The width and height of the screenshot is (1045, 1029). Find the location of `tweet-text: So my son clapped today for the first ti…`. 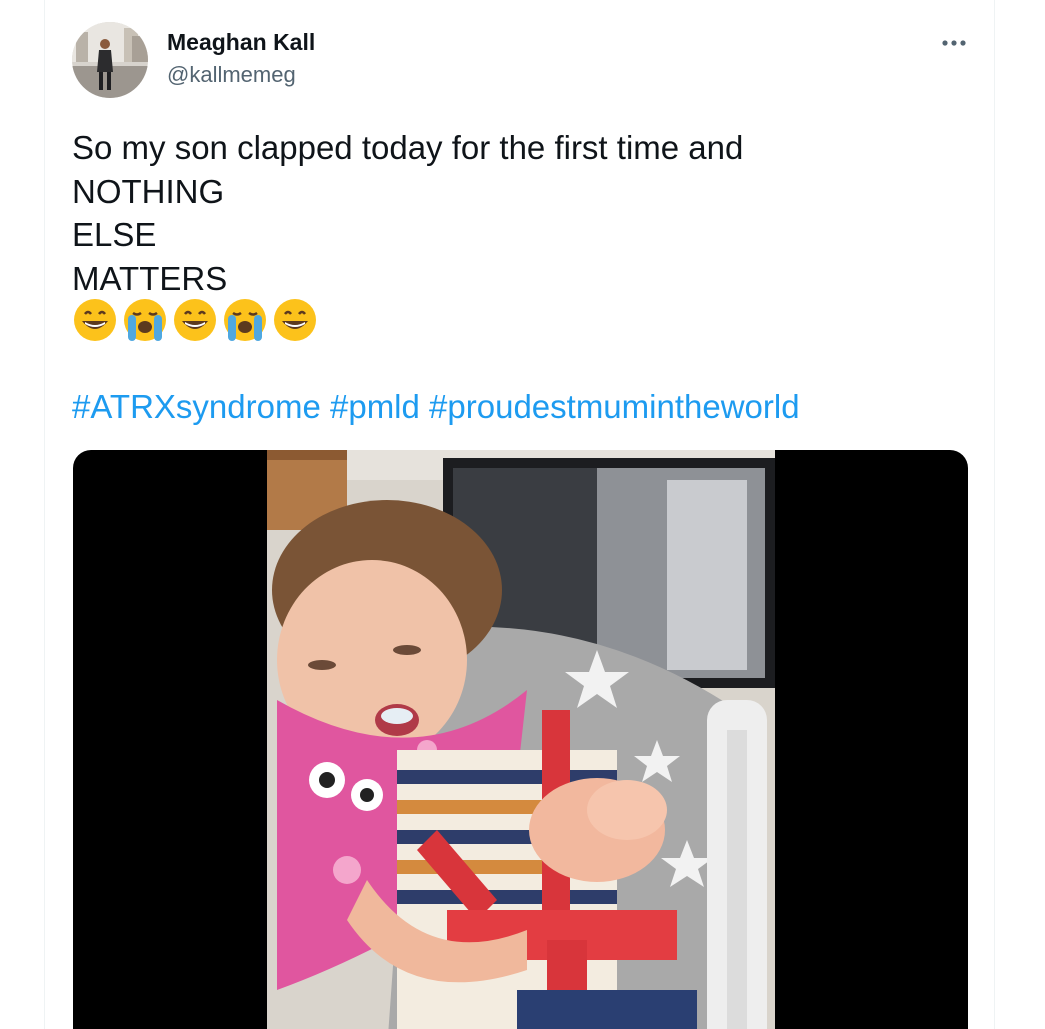

tweet-text: So my son clapped today for the first ti… is located at coordinates (522, 213).